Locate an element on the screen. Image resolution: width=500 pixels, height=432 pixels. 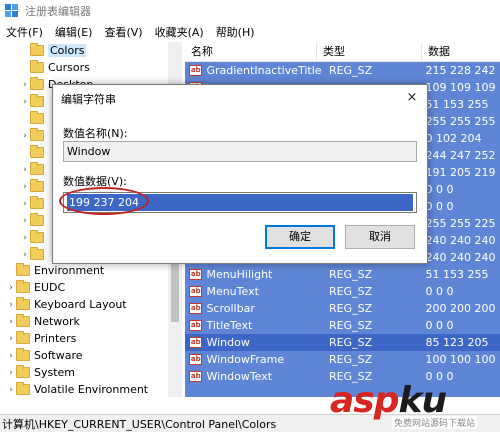
tree-item-software: › Software is located at coordinates (44, 355).